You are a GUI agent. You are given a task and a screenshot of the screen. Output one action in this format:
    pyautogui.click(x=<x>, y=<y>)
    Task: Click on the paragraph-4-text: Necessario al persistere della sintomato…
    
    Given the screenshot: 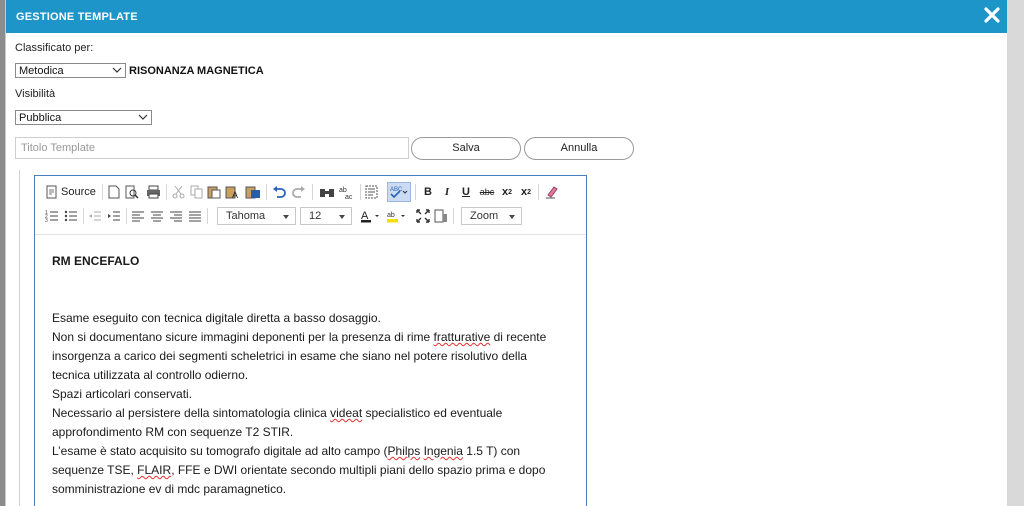 What is the action you would take?
    pyautogui.click(x=191, y=413)
    